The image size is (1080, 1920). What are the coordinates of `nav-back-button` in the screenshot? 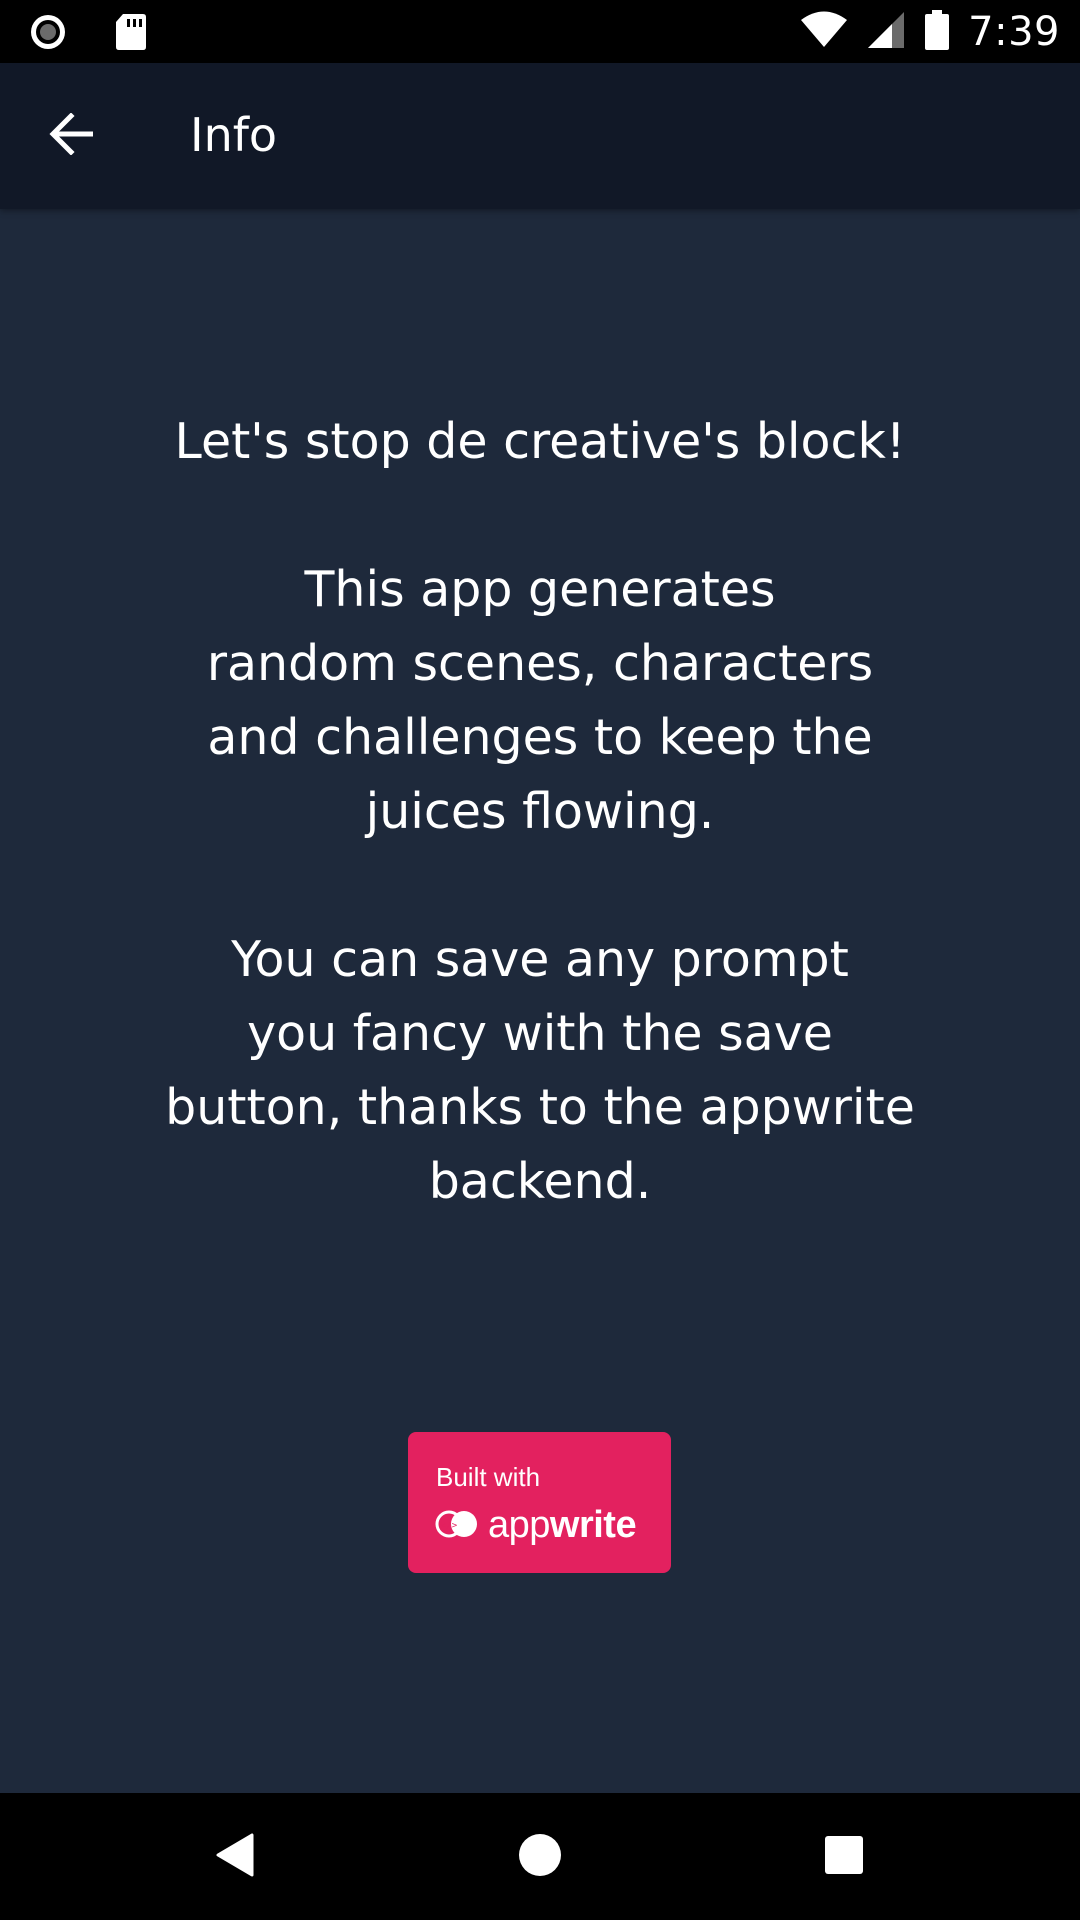 It's located at (235, 1856).